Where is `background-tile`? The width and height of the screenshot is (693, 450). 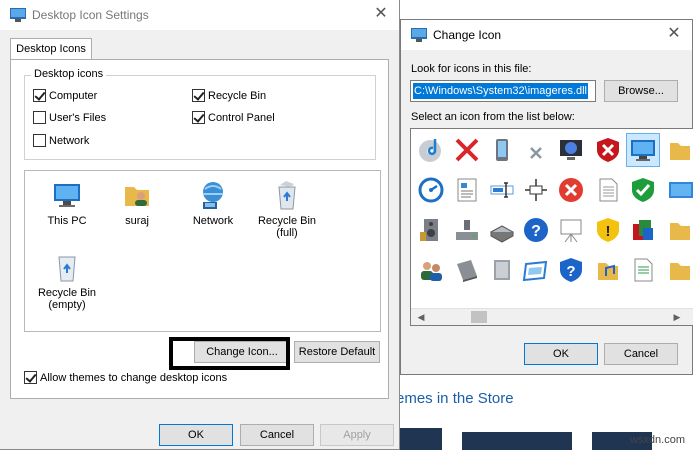 background-tile is located at coordinates (517, 441).